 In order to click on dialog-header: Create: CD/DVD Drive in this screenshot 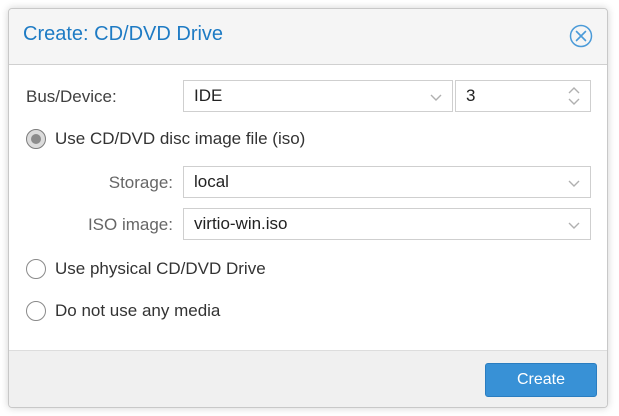, I will do `click(308, 37)`.